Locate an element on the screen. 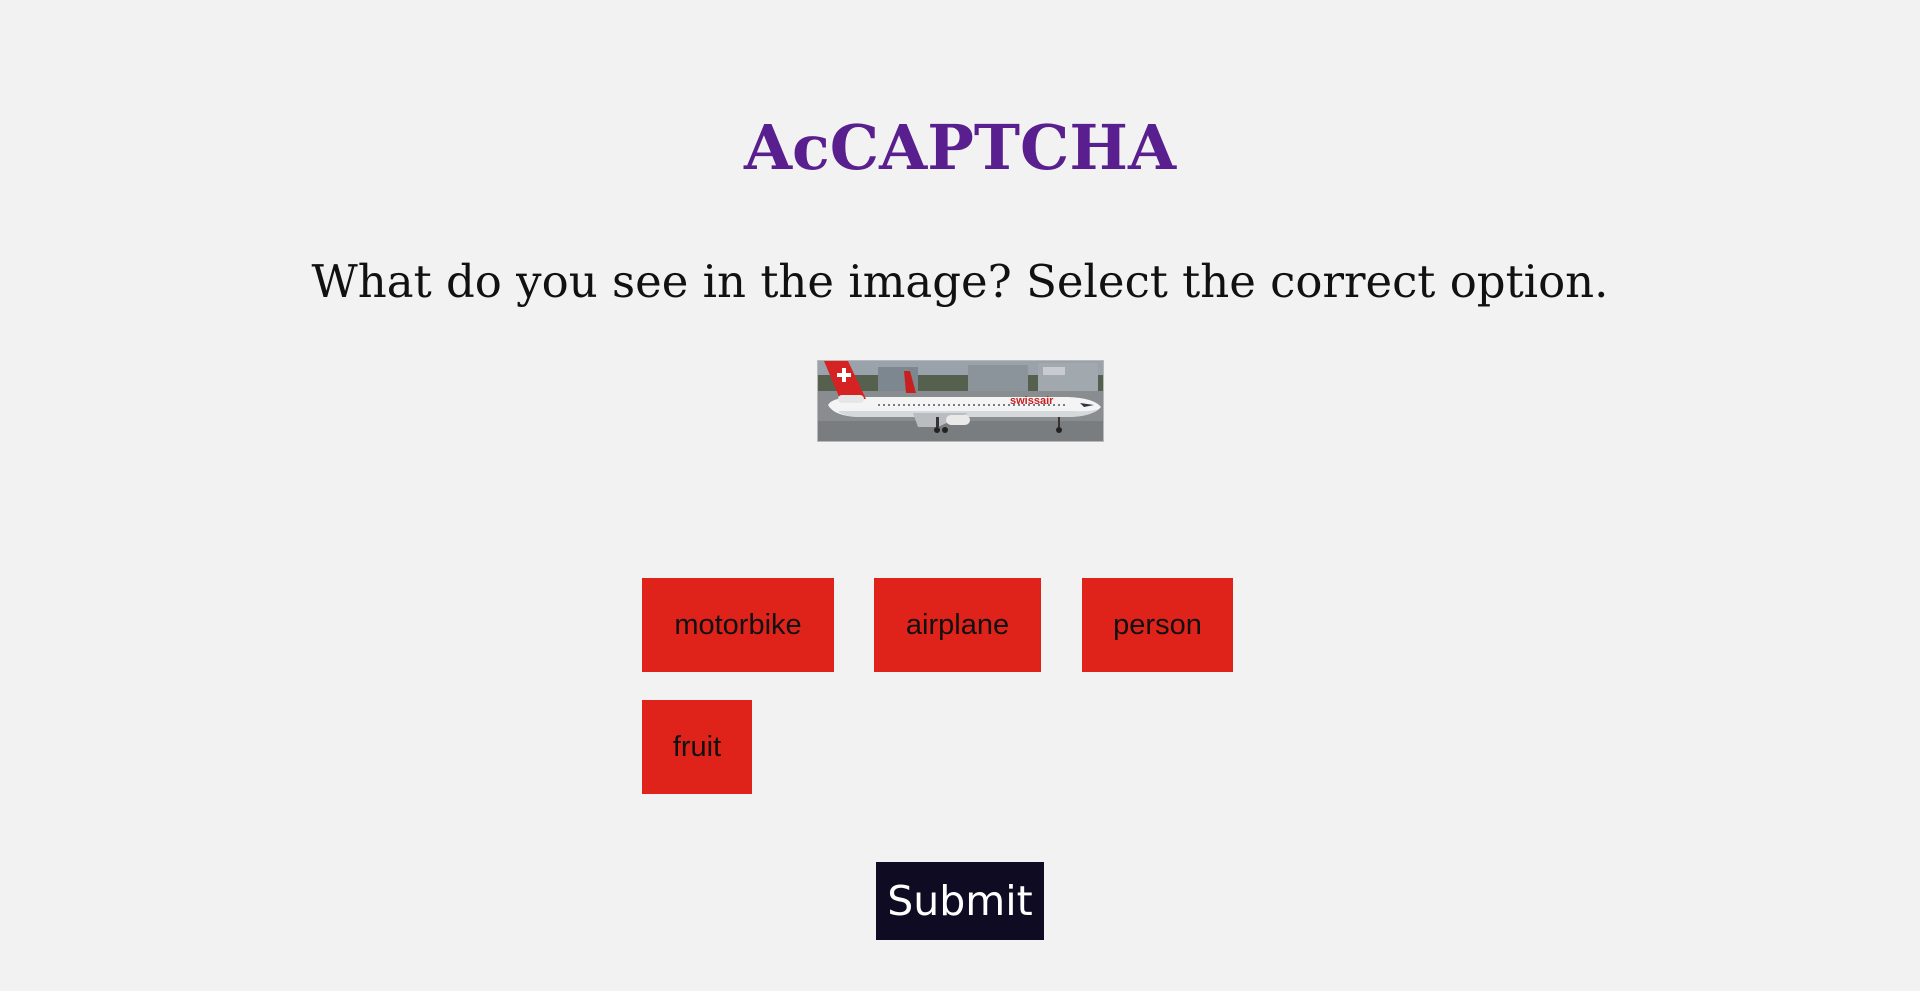 The height and width of the screenshot is (991, 1920). captcha-image: swissair is located at coordinates (960, 401).